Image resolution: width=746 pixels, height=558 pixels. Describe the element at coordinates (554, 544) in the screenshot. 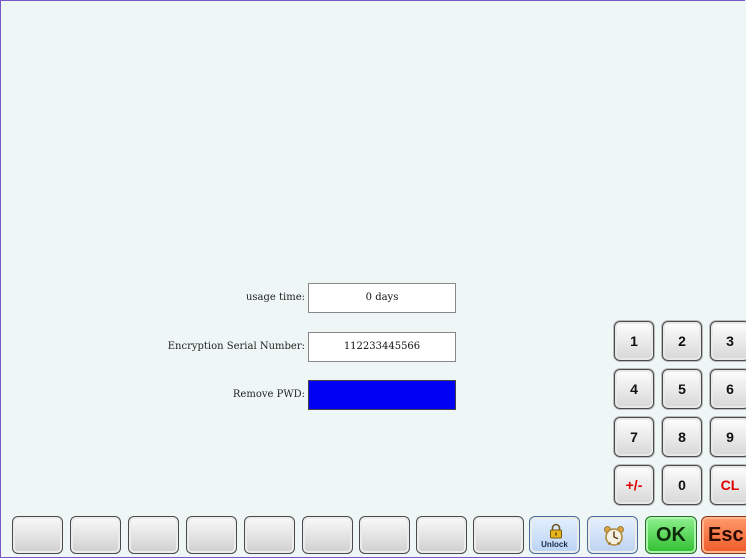

I see `unlock-label: Unlock` at that location.